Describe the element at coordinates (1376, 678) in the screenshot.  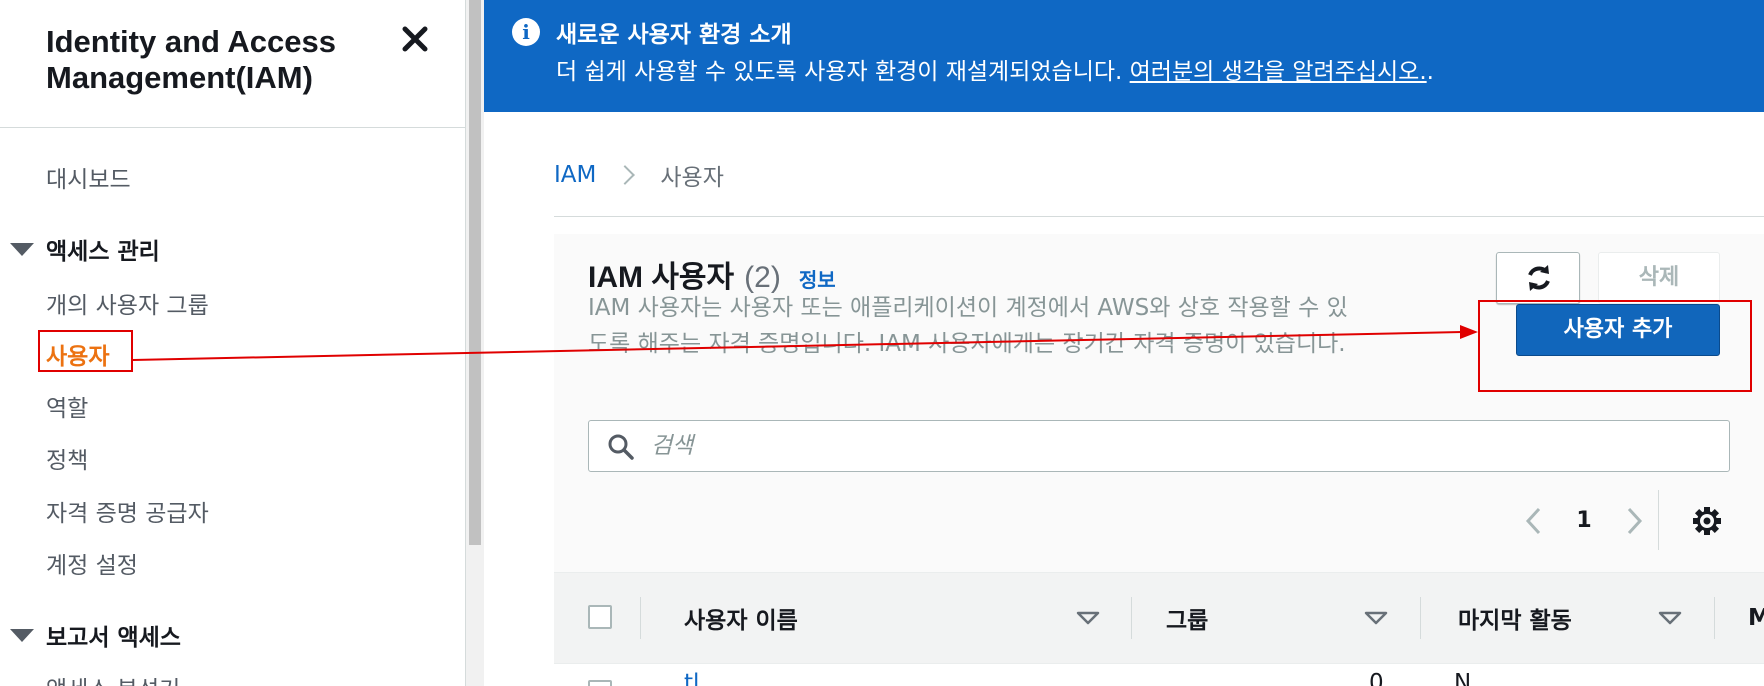
I see `row-groups: 0` at that location.